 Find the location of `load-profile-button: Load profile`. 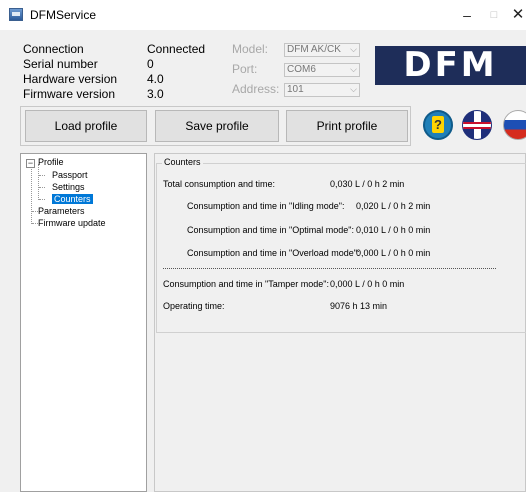

load-profile-button: Load profile is located at coordinates (86, 126).